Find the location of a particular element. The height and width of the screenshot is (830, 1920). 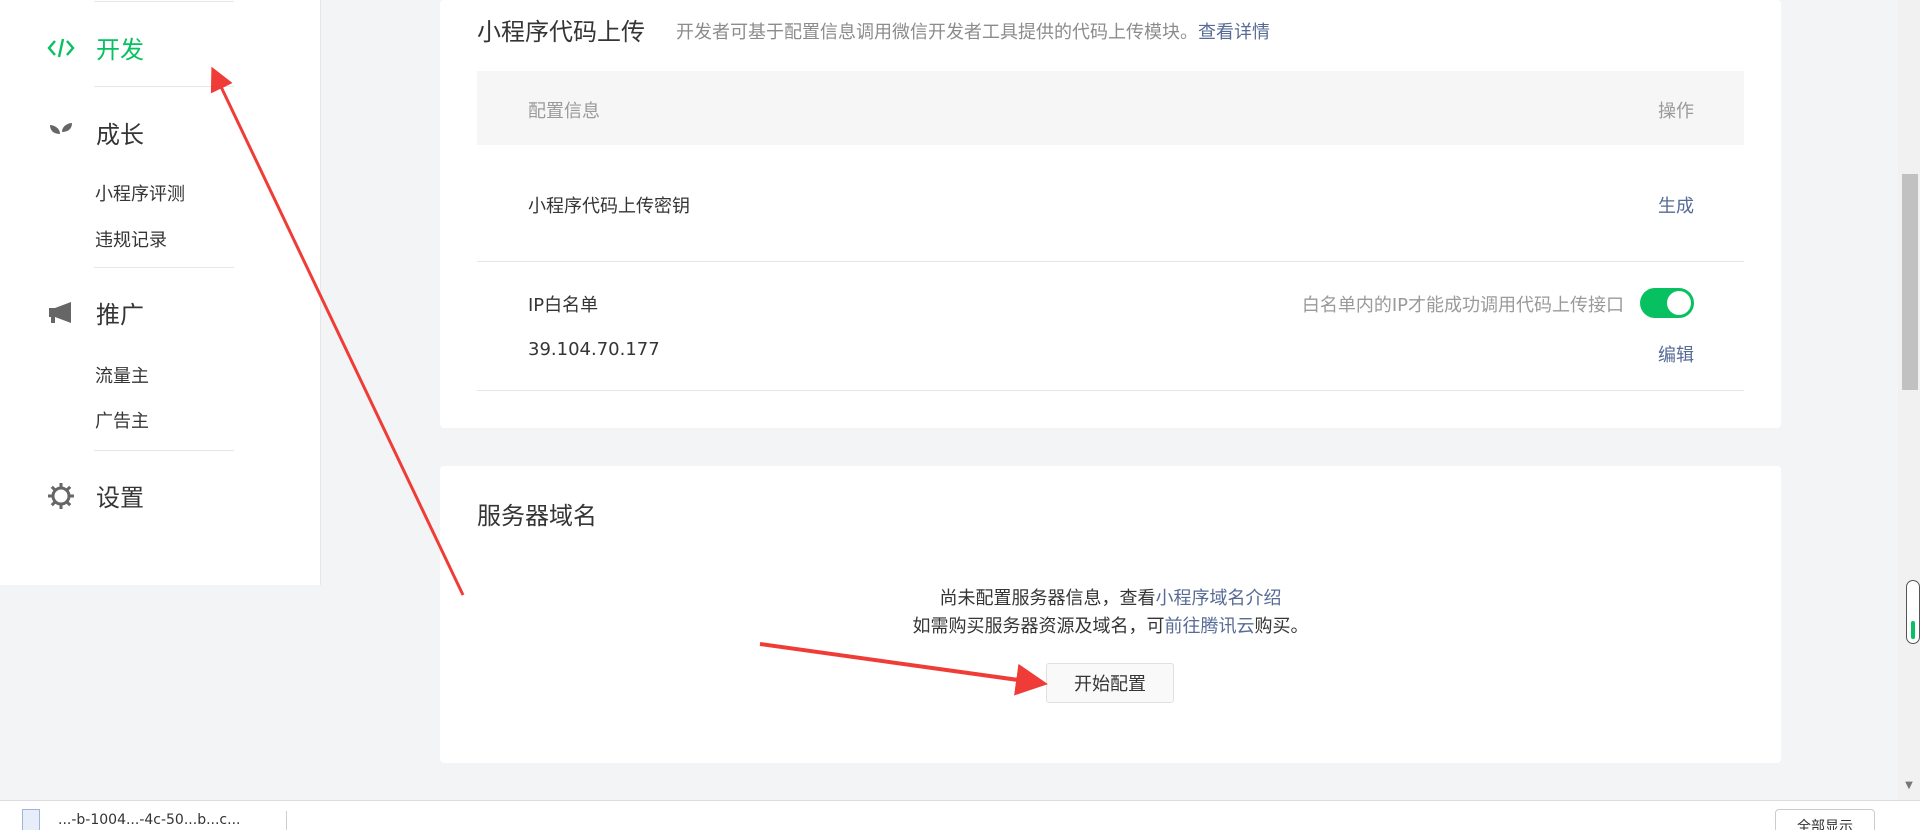

nav-sub-review: 小程序评测 is located at coordinates (140, 193).